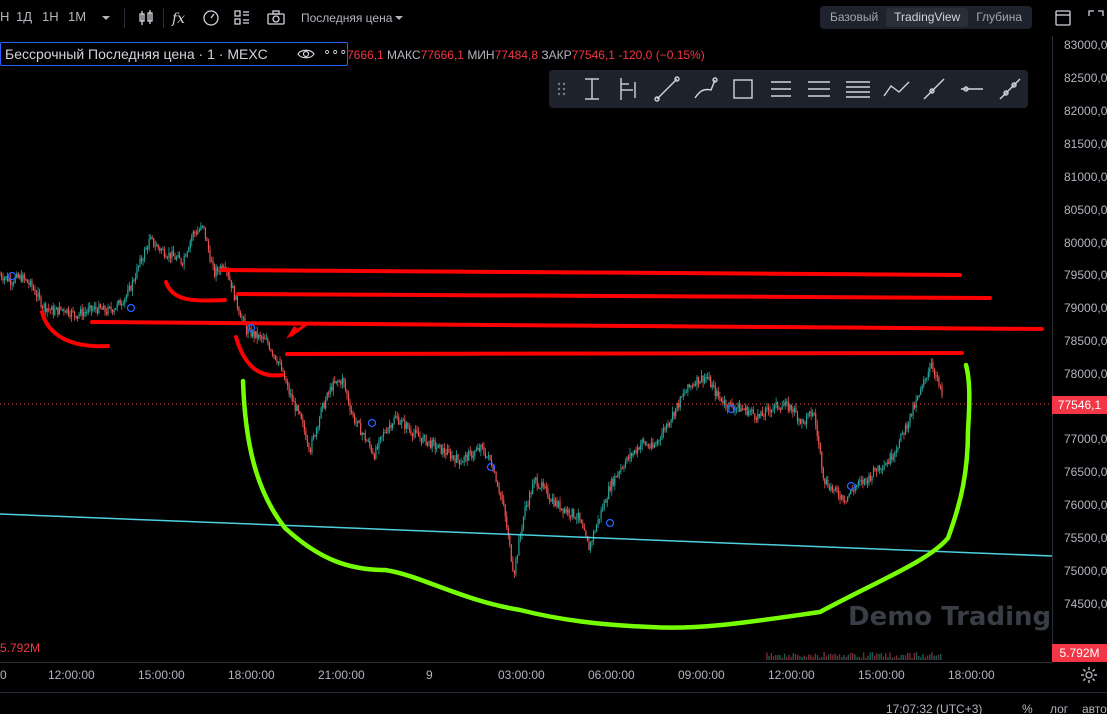 Image resolution: width=1107 pixels, height=714 pixels. Describe the element at coordinates (50, 16) in the screenshot. I see `interval-1w: 1Н` at that location.